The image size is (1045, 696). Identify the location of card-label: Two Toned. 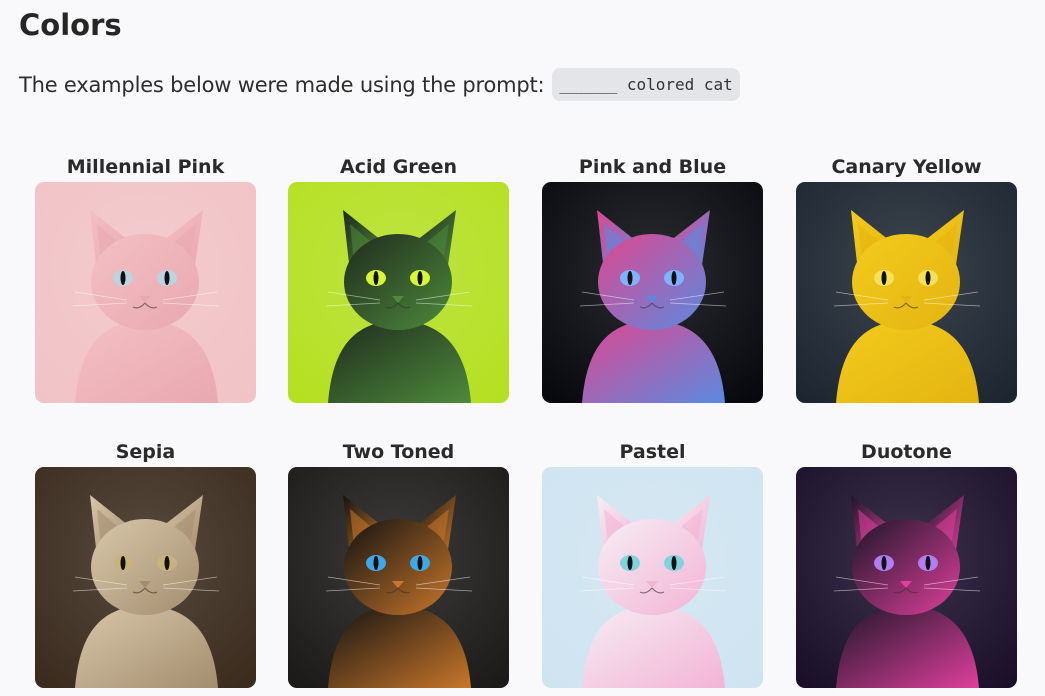
(398, 452).